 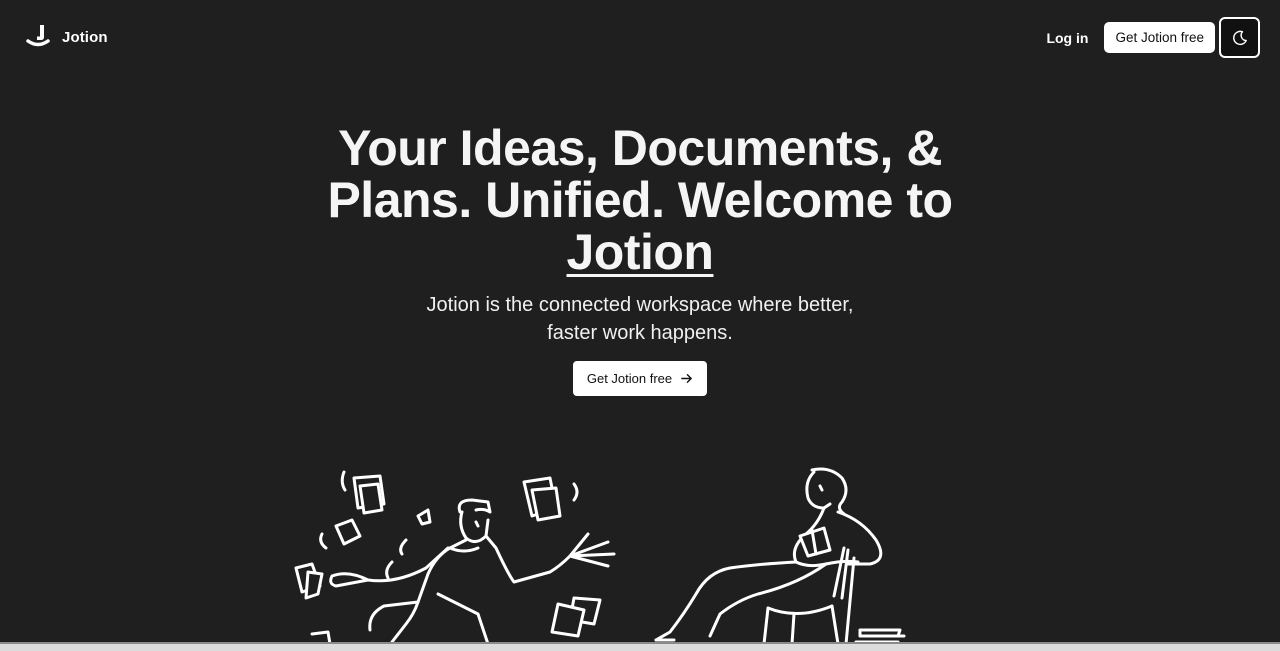 I want to click on moon-icon, so click(x=1239, y=37).